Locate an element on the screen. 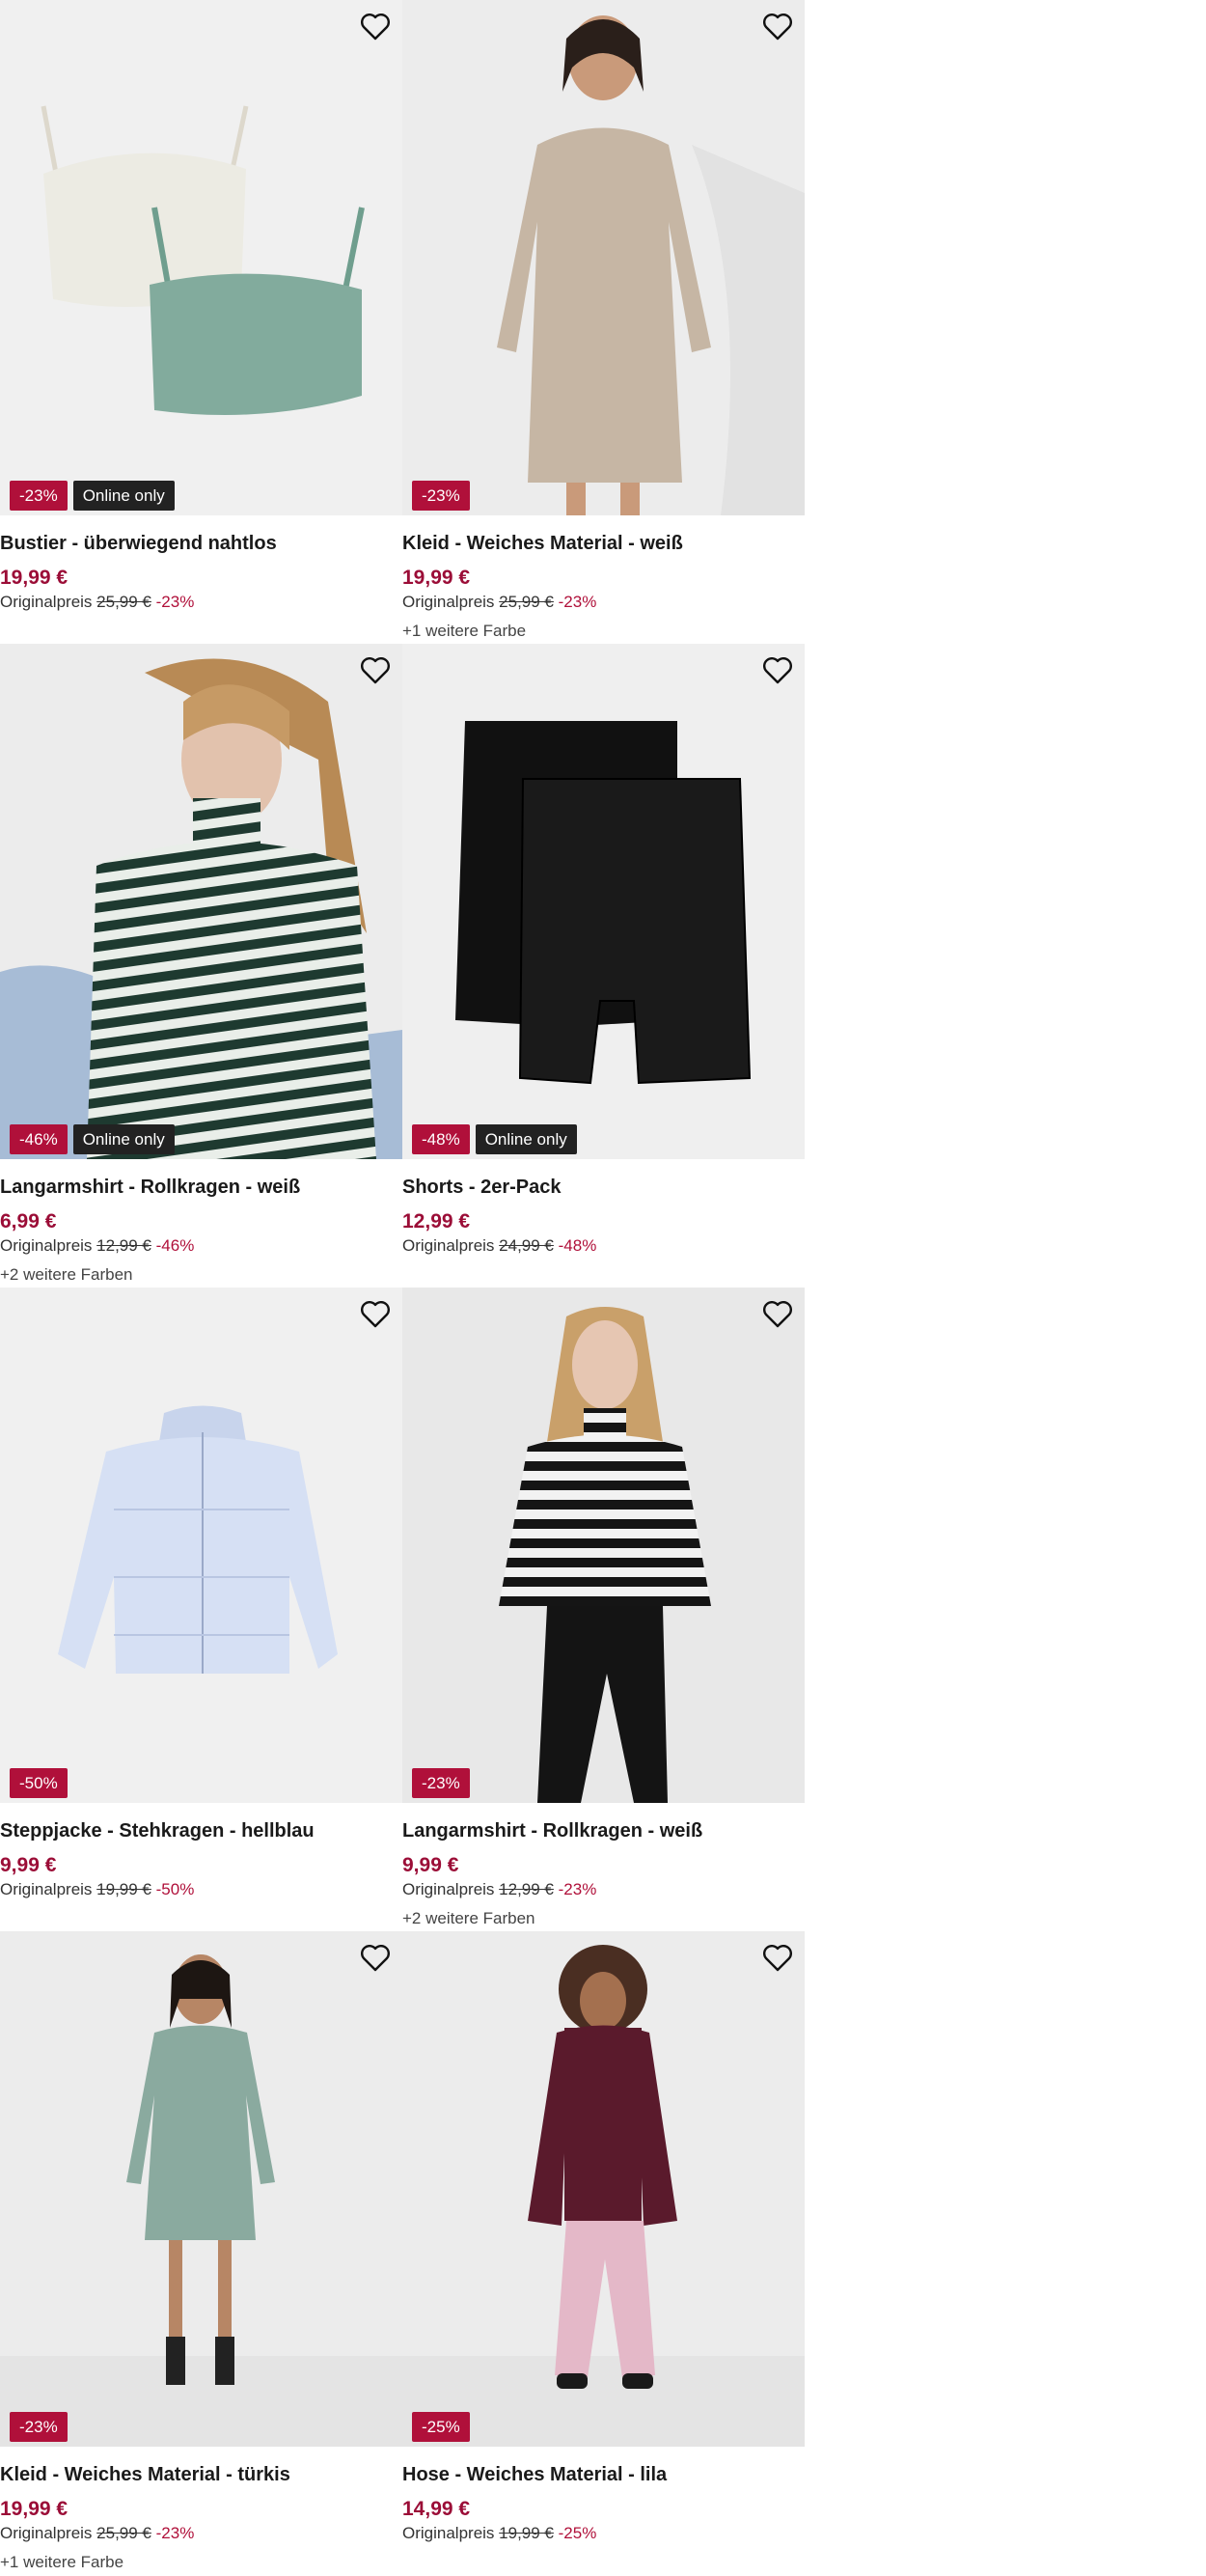 Image resolution: width=1206 pixels, height=2576 pixels. badges: -48% Online only is located at coordinates (495, 1139).